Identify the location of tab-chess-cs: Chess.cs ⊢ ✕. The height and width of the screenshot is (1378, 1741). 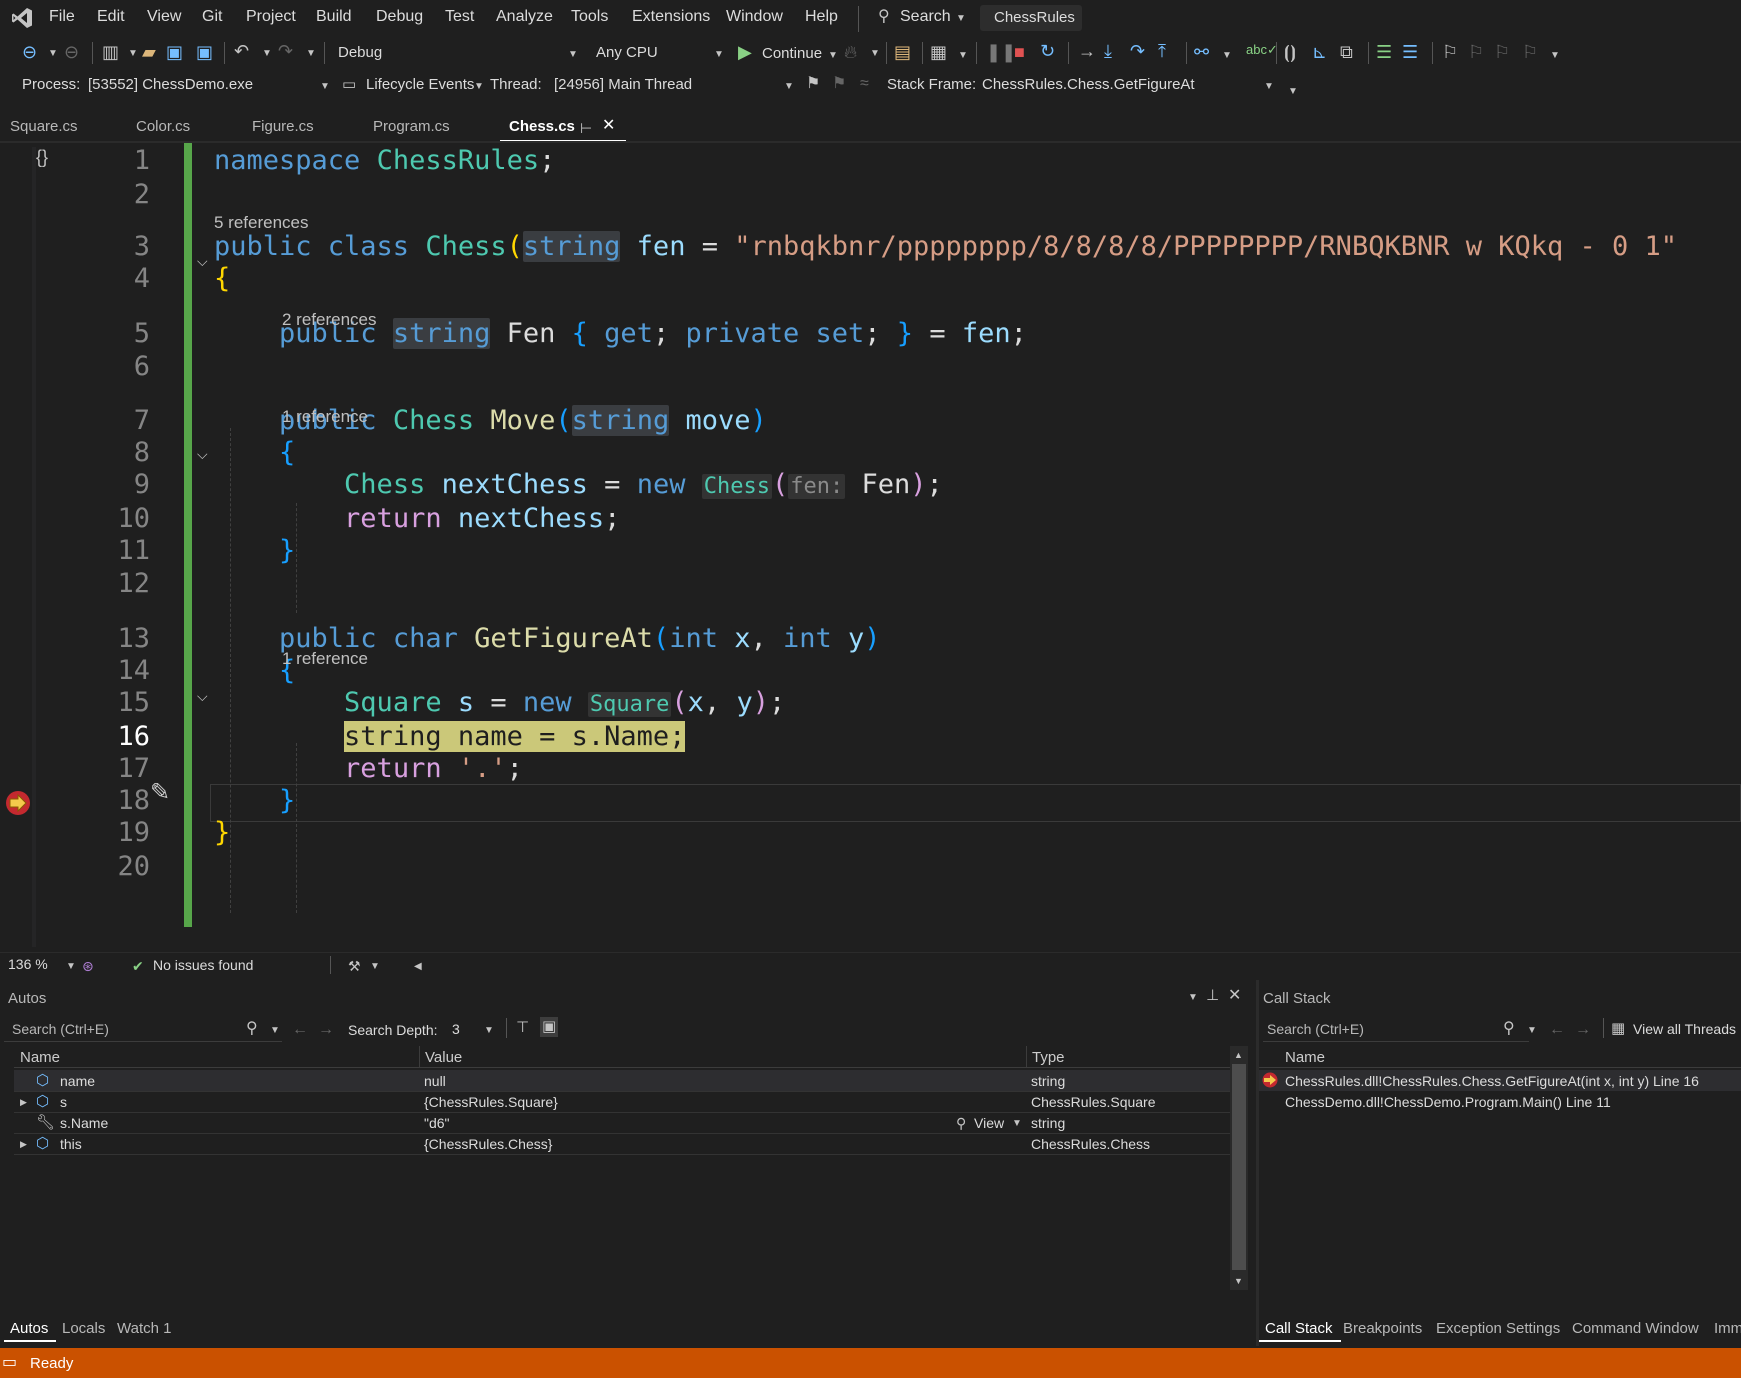
(563, 127).